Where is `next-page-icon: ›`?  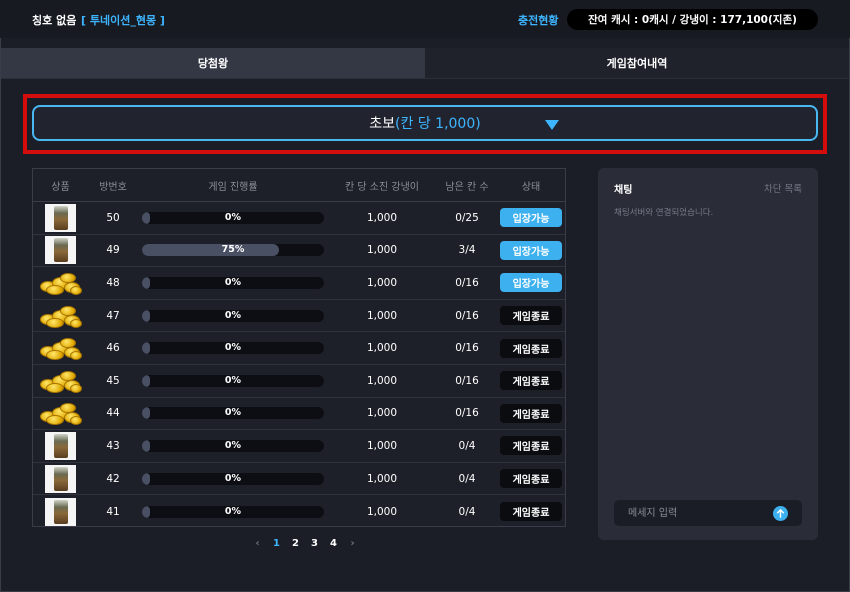
next-page-icon: › is located at coordinates (352, 543).